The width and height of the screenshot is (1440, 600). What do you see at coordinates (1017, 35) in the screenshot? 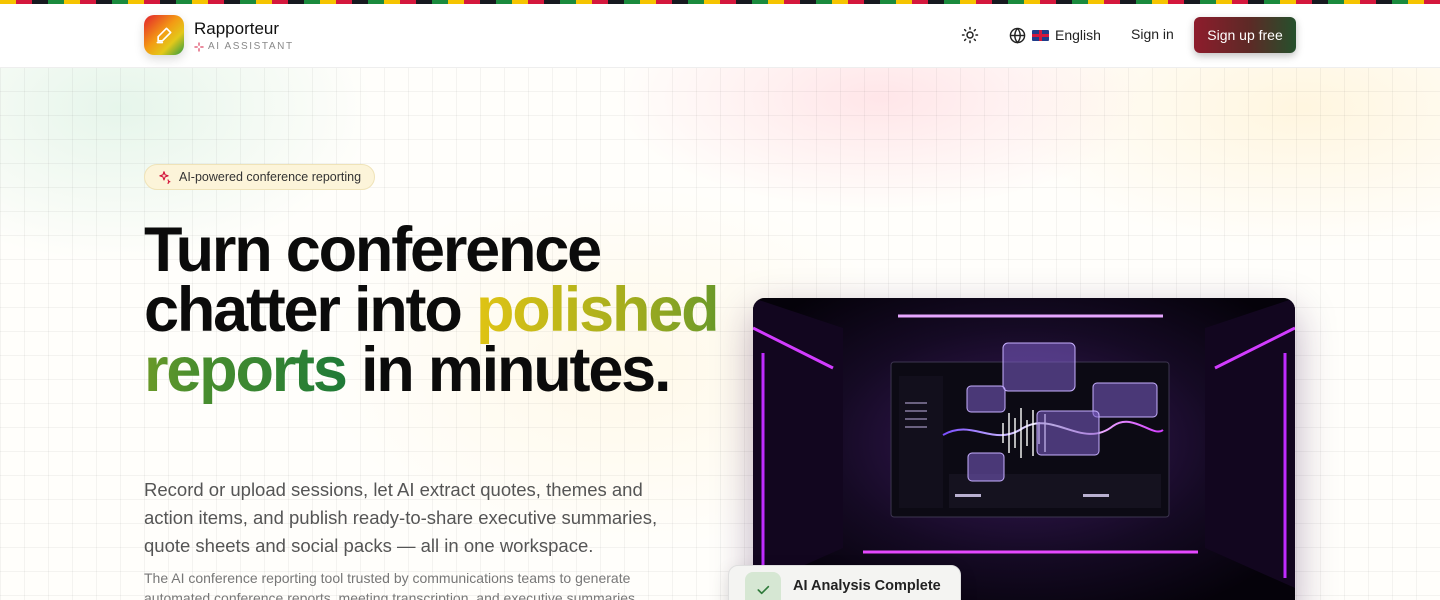
I see `globe-icon` at bounding box center [1017, 35].